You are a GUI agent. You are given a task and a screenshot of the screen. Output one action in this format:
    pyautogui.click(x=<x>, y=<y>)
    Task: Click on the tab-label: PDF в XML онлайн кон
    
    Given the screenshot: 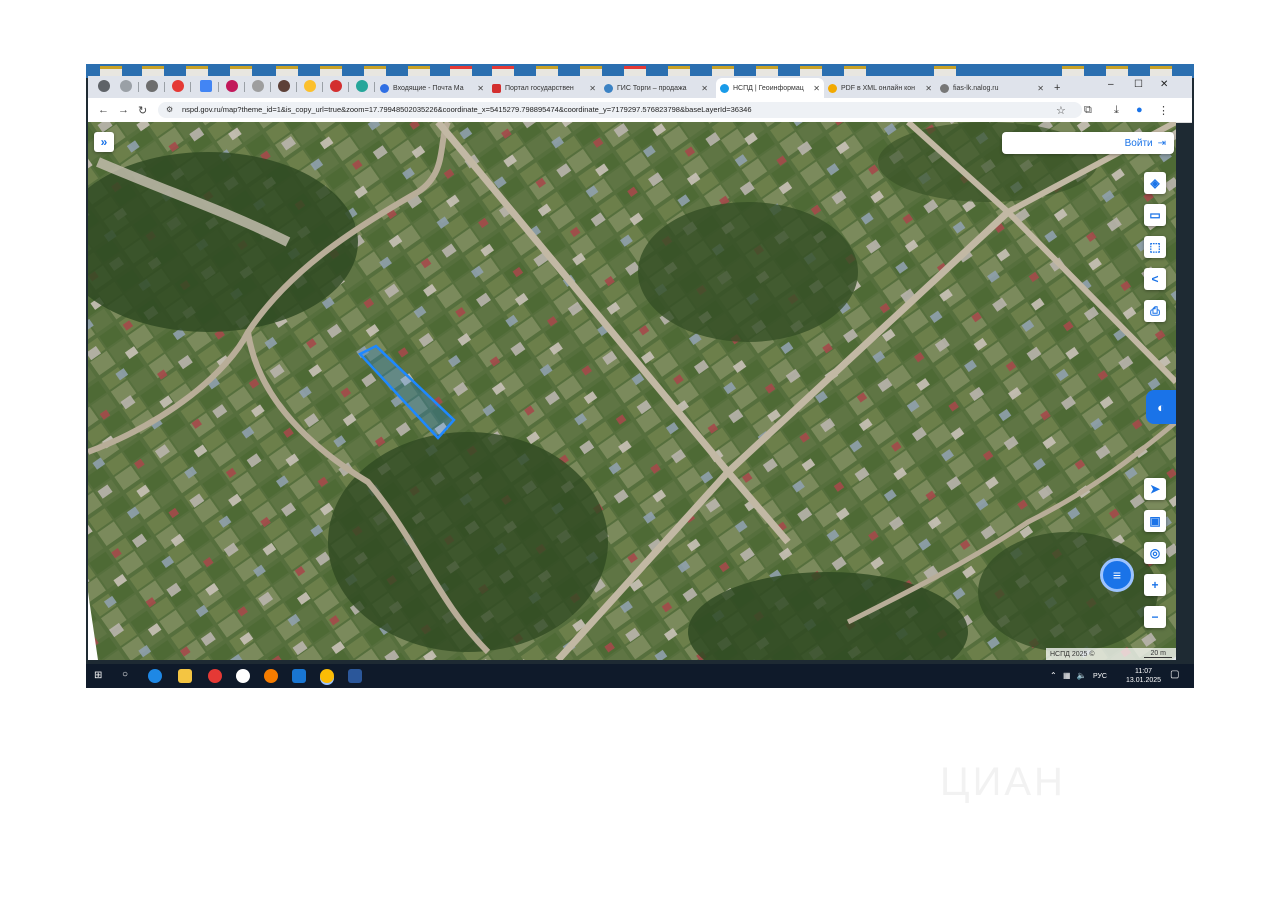 What is the action you would take?
    pyautogui.click(x=878, y=88)
    